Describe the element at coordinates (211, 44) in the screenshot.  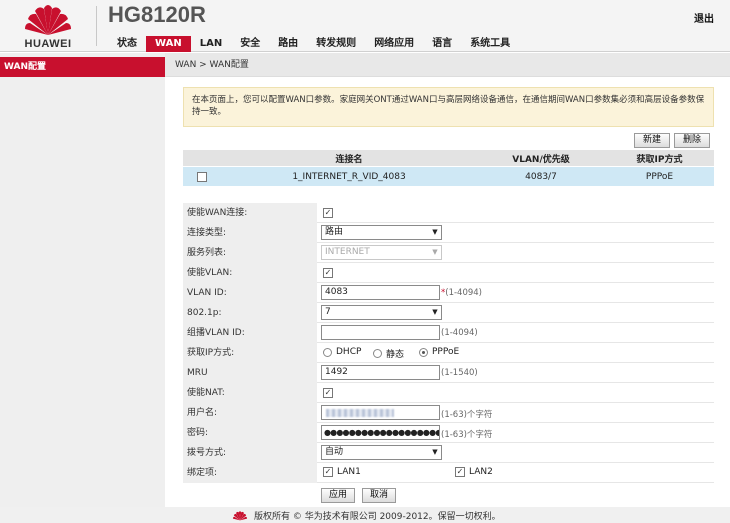
I see `nav-item-lan: LAN` at that location.